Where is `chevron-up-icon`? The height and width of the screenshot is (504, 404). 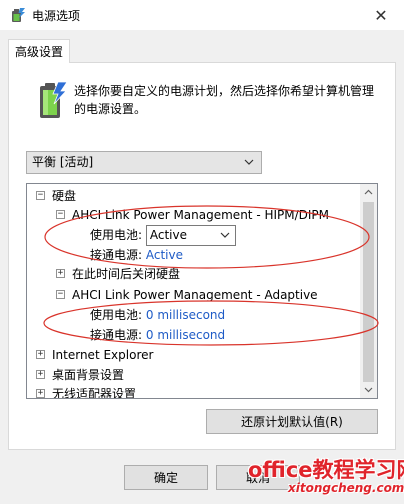
chevron-up-icon is located at coordinates (368, 192).